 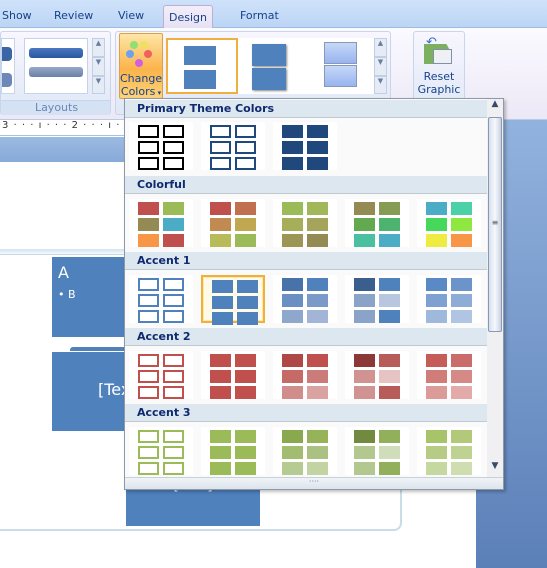 What do you see at coordinates (495, 106) in the screenshot?
I see `scroll-up-arrow-icon: ▲` at bounding box center [495, 106].